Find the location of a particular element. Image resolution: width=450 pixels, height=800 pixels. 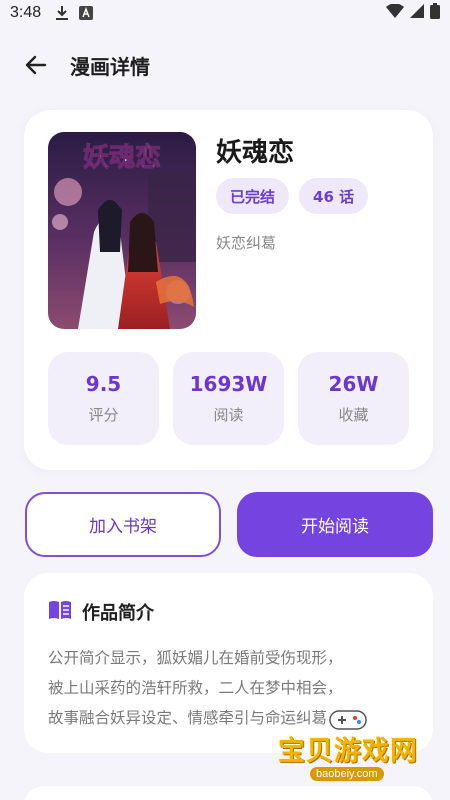

episode-count-badge: 46 话 is located at coordinates (334, 196).